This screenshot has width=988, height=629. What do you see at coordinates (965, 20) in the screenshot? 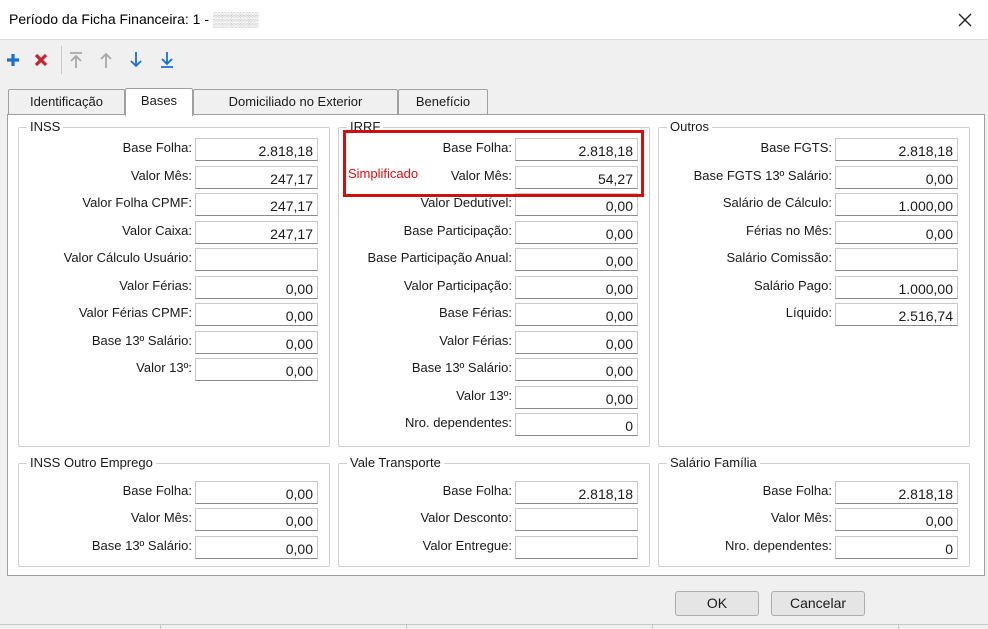
I see `close-button` at bounding box center [965, 20].